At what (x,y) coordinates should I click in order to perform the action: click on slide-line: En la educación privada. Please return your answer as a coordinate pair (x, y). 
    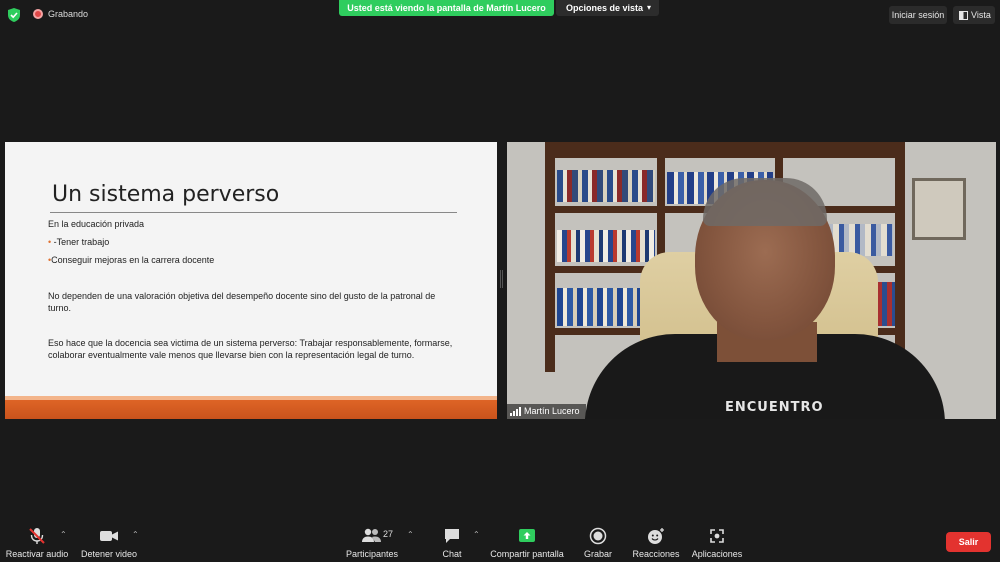
    Looking at the image, I should click on (96, 224).